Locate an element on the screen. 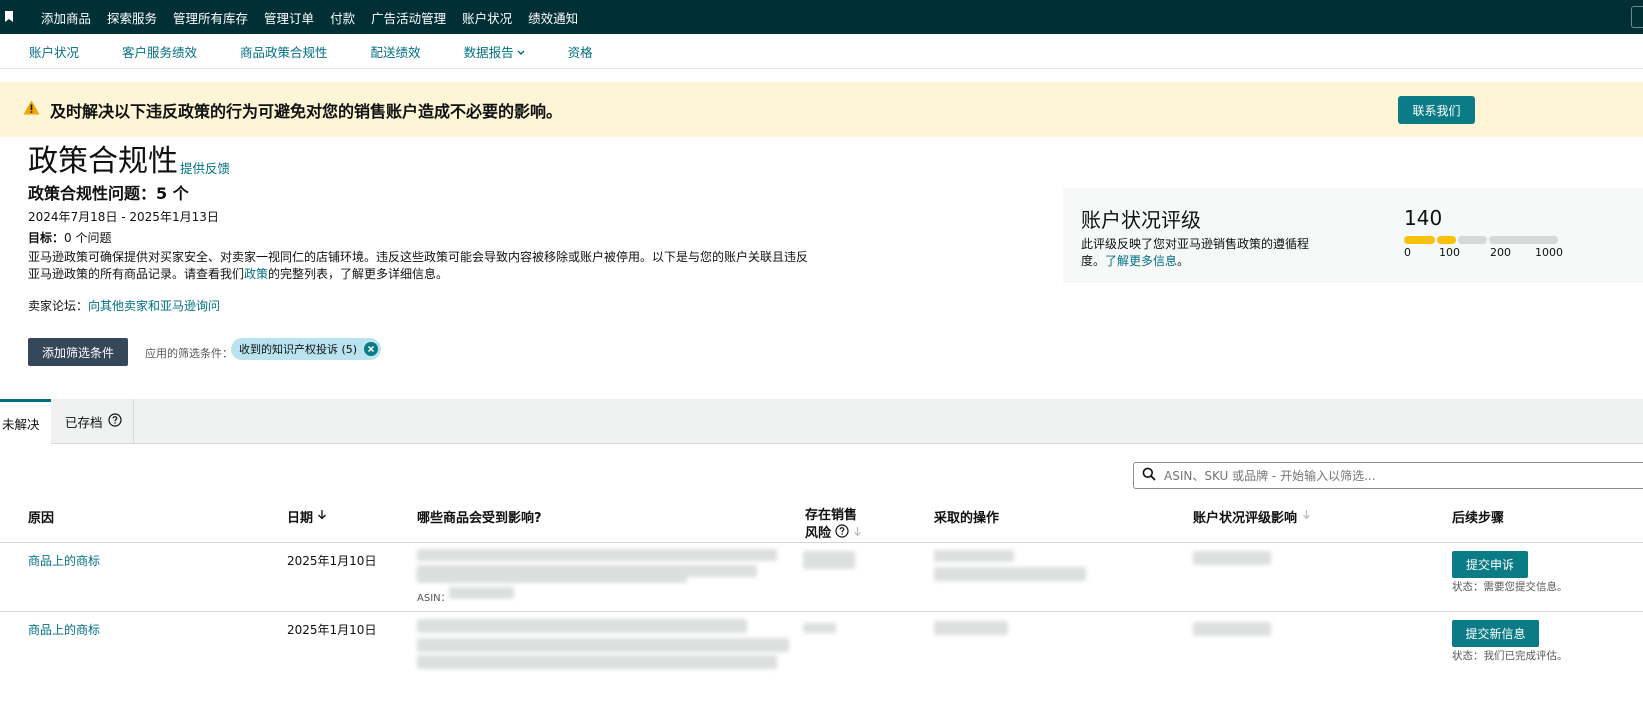  contact-us-button: 联系我们 is located at coordinates (1436, 110).